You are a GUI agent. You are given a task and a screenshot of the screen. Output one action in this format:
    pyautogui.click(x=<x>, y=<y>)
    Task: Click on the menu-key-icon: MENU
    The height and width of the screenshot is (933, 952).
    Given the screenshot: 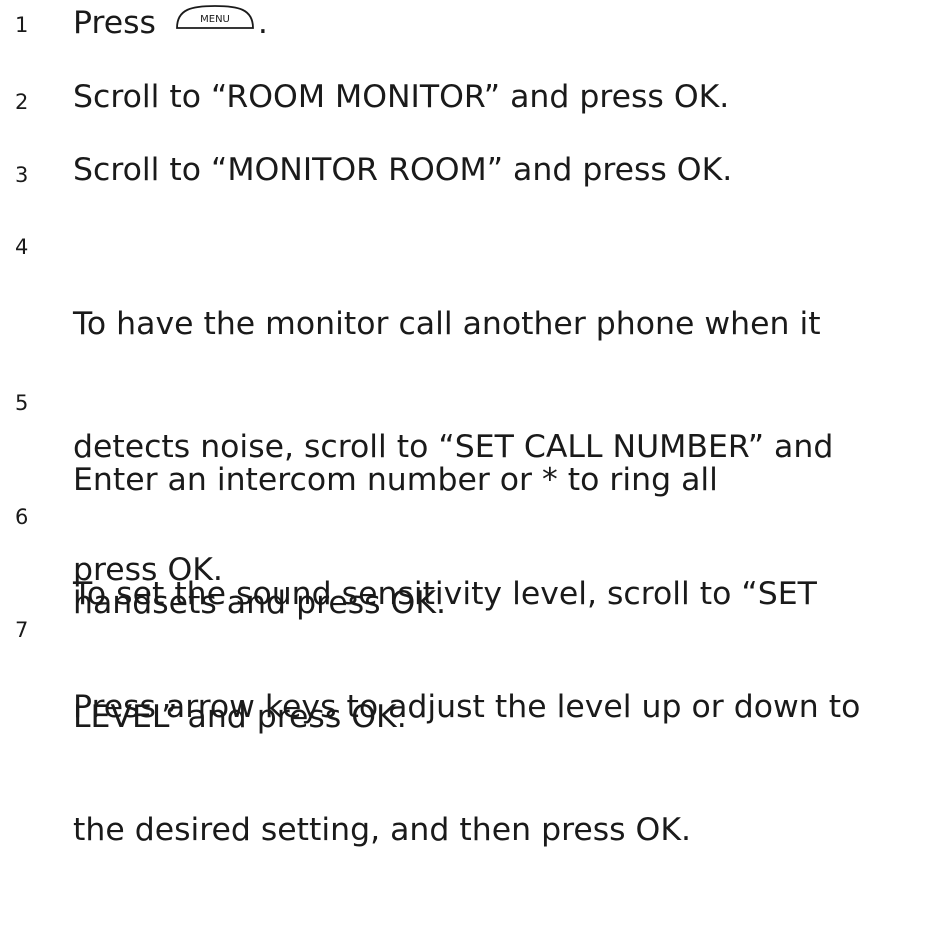 What is the action you would take?
    pyautogui.click(x=215, y=14)
    